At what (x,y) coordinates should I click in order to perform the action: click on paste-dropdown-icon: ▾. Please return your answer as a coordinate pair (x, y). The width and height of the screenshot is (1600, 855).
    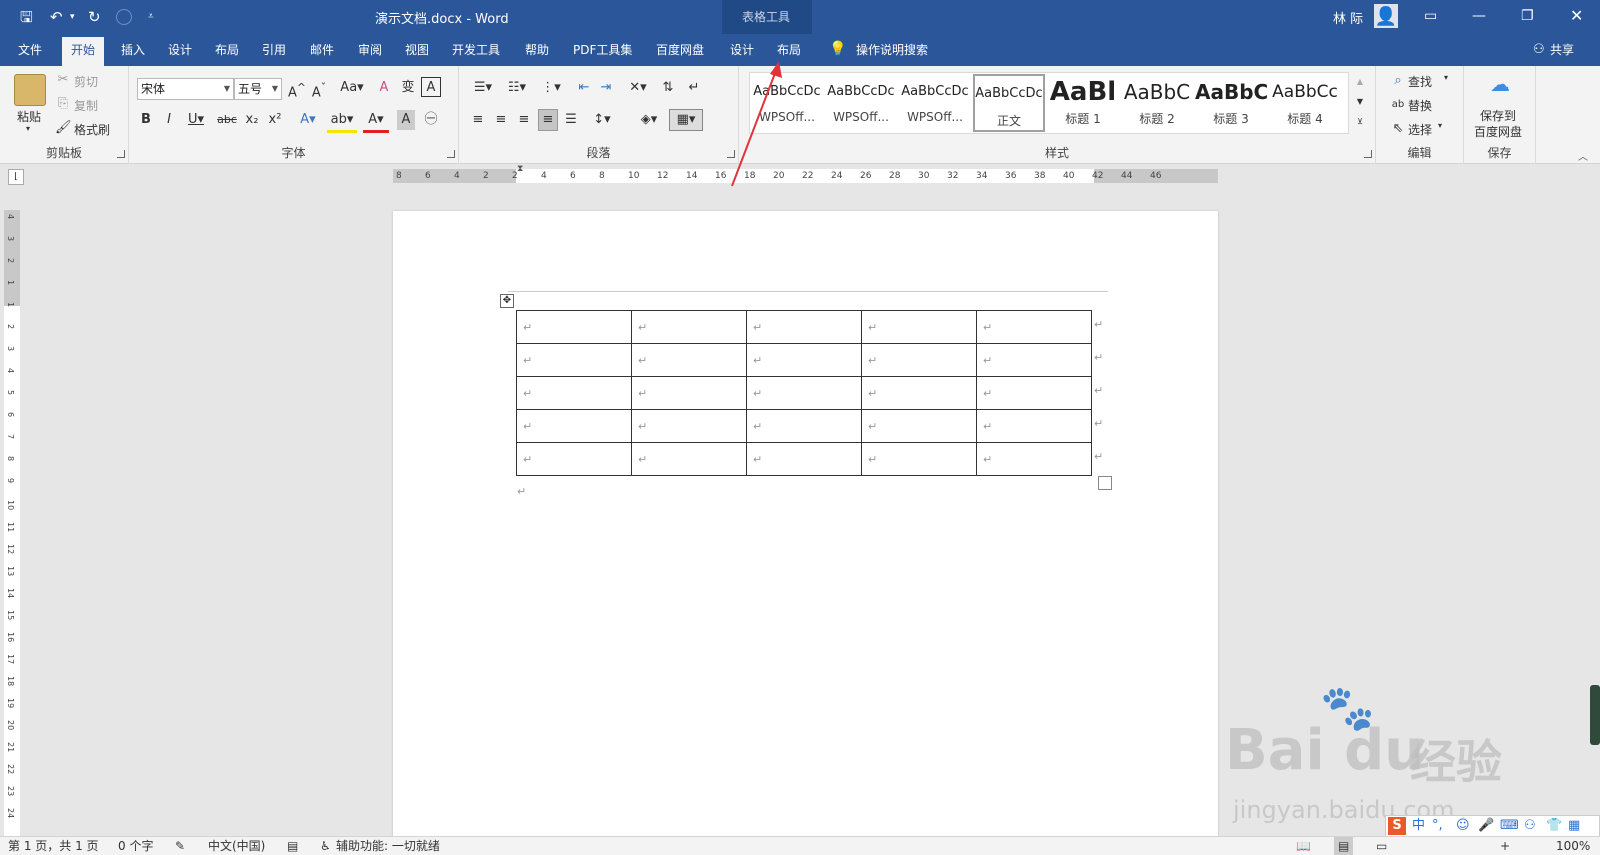
    Looking at the image, I should click on (28, 128).